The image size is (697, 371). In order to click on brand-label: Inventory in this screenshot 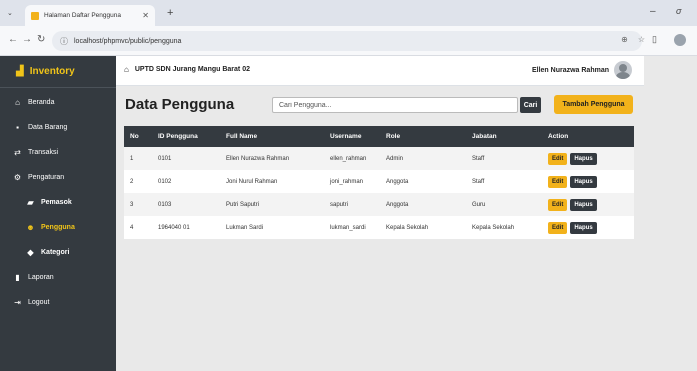, I will do `click(52, 71)`.